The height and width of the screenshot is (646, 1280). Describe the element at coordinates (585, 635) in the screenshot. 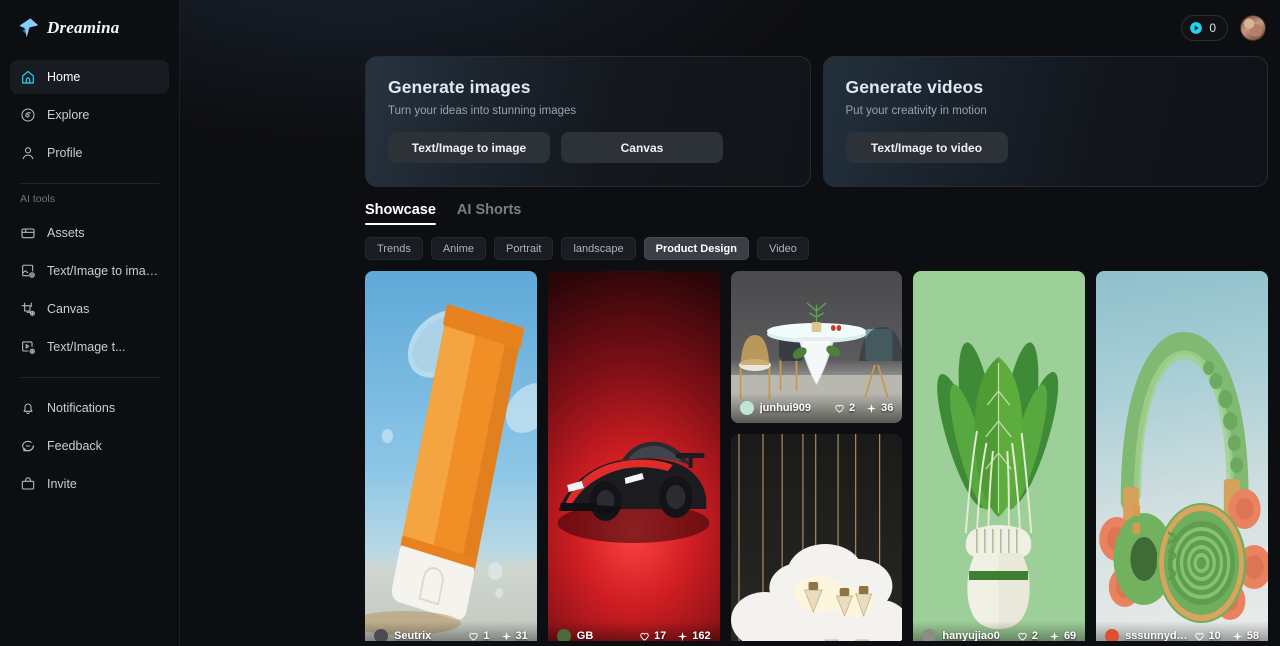

I see `author-name: GB` at that location.